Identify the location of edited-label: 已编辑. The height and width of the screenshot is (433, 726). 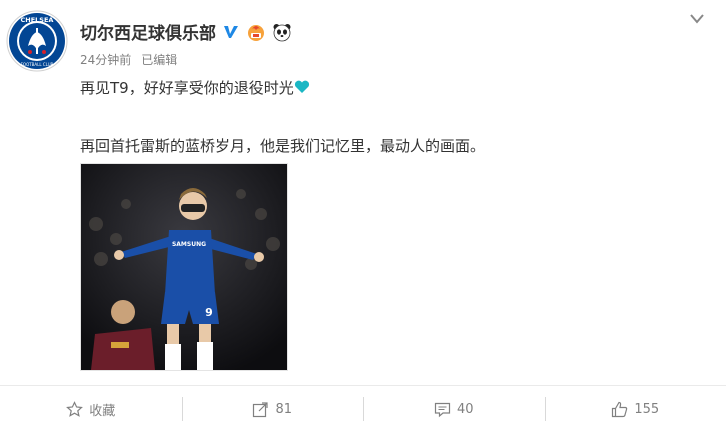
(159, 60).